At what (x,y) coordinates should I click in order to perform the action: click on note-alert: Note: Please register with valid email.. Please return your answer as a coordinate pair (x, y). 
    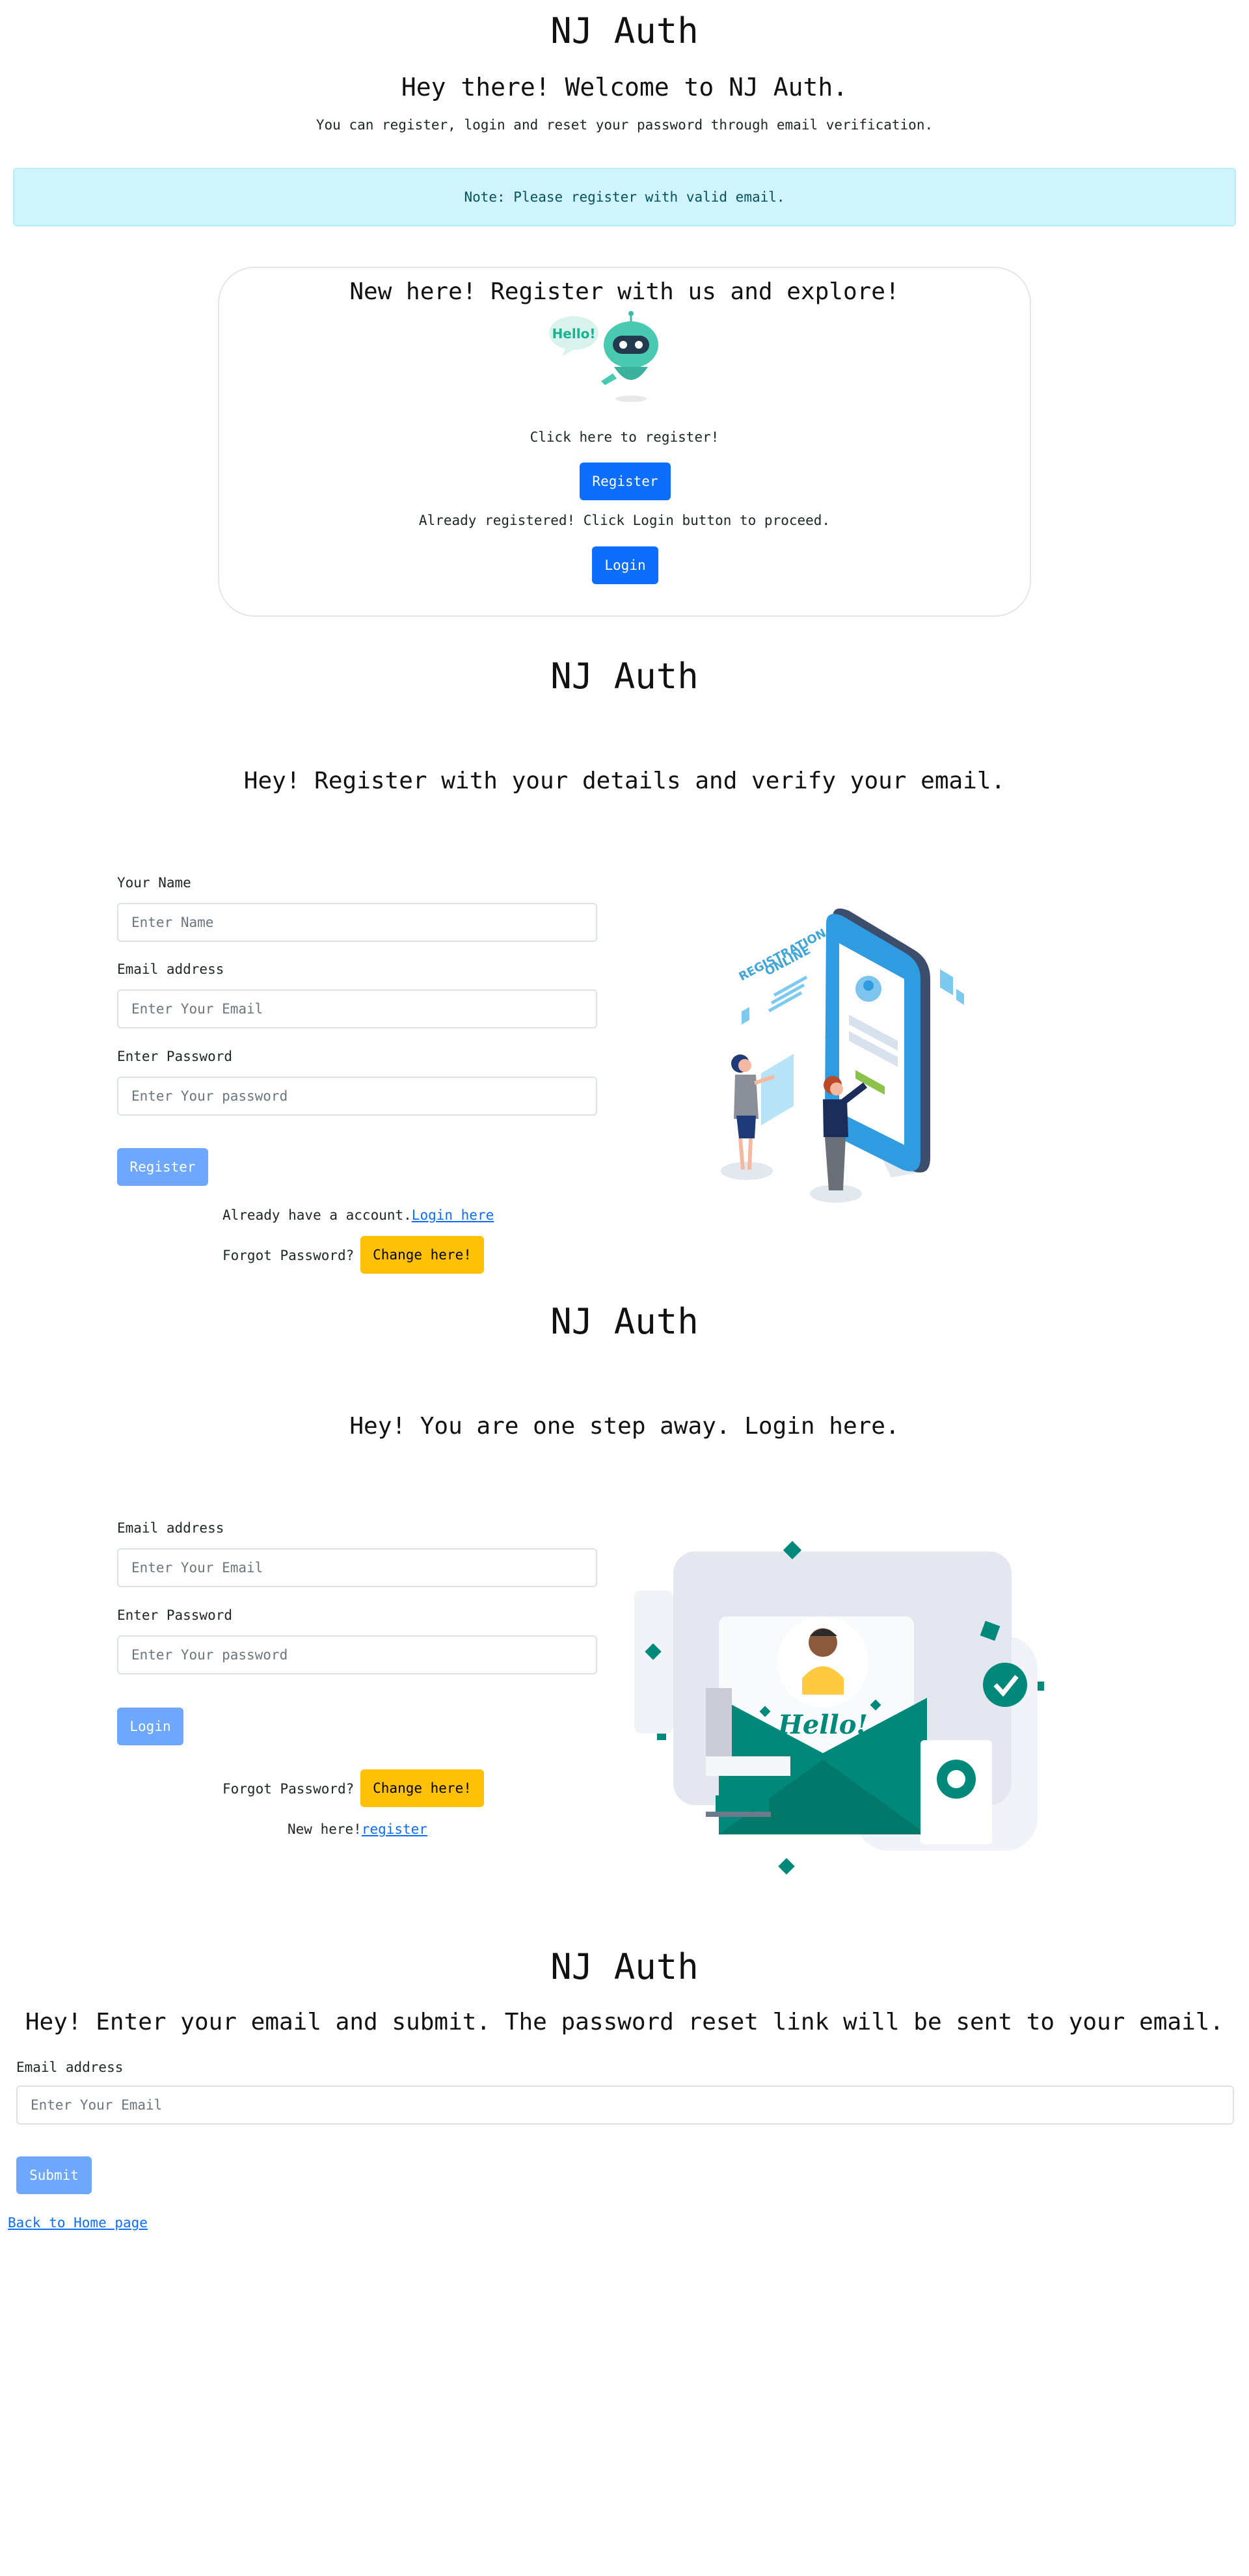
    Looking at the image, I should click on (624, 197).